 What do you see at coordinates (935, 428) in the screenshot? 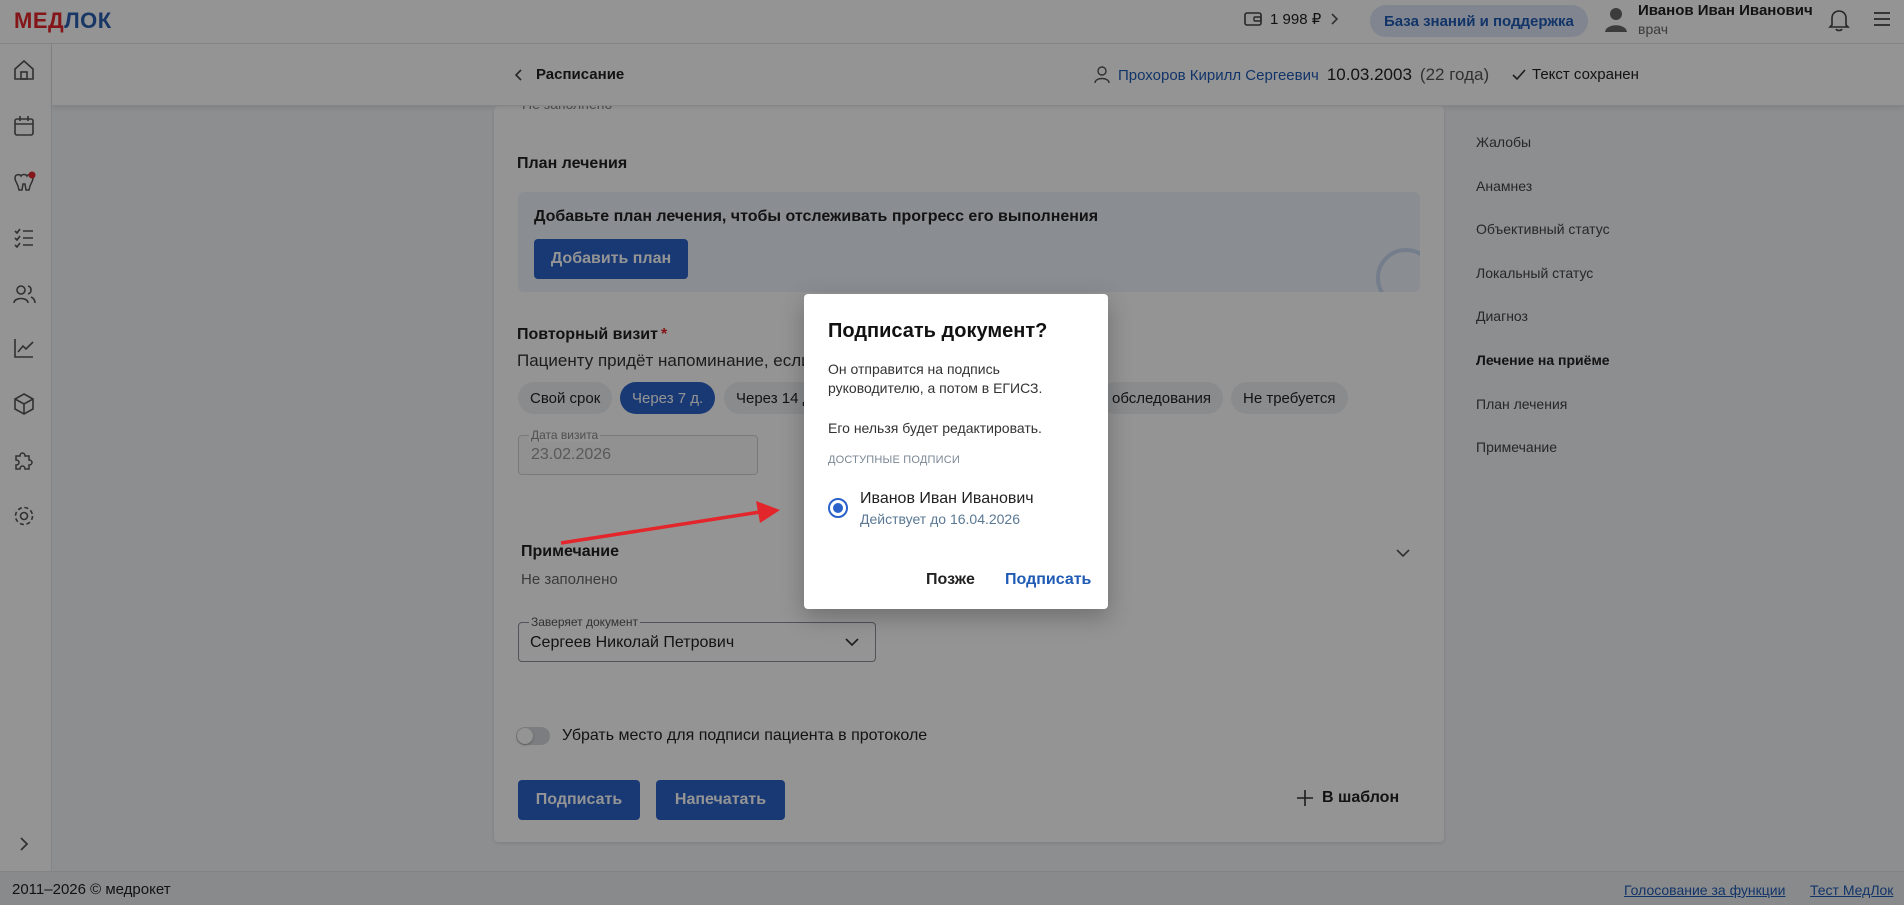
I see `dialog-warning: Его нельзя будет редактировать.` at bounding box center [935, 428].